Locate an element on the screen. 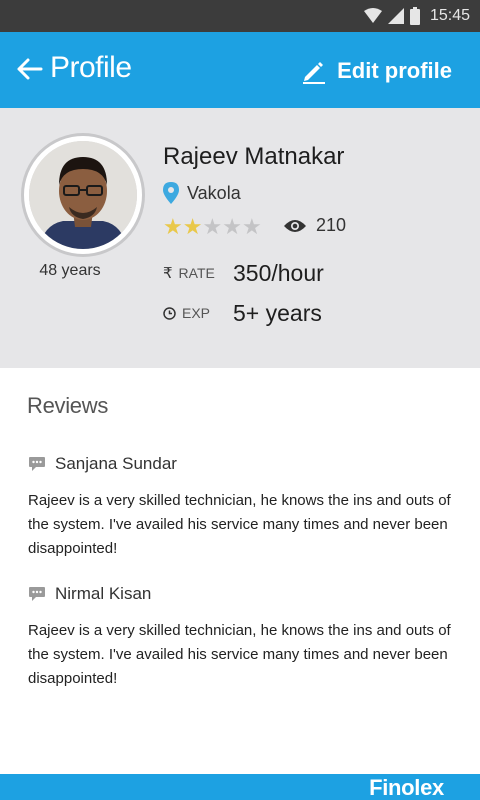  exp-value: 5+ years is located at coordinates (277, 312).